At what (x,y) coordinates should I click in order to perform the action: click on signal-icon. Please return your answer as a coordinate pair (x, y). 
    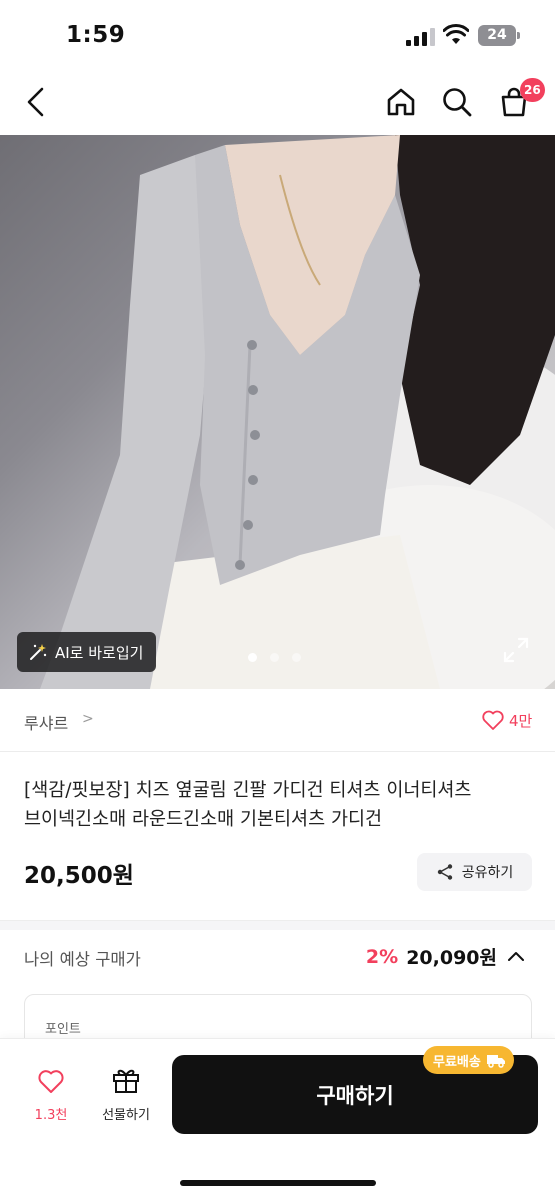
    Looking at the image, I should click on (421, 37).